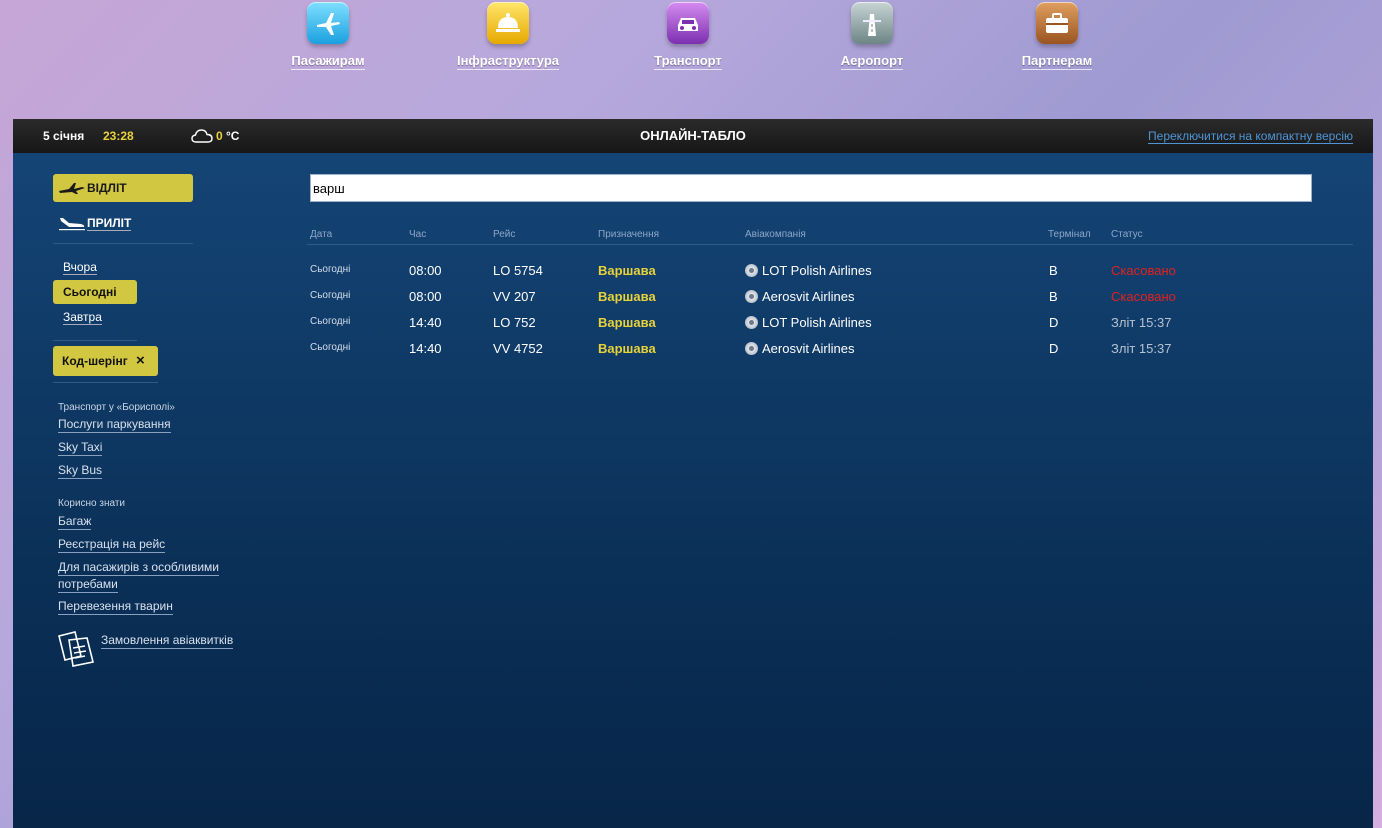 Image resolution: width=1382 pixels, height=828 pixels. I want to click on baggage-link: Багаж, so click(75, 522).